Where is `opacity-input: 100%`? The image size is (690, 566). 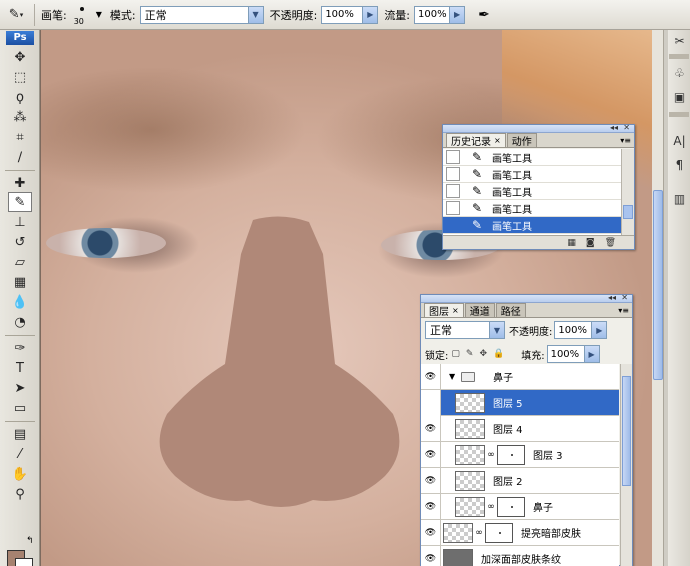 opacity-input: 100% is located at coordinates (342, 14).